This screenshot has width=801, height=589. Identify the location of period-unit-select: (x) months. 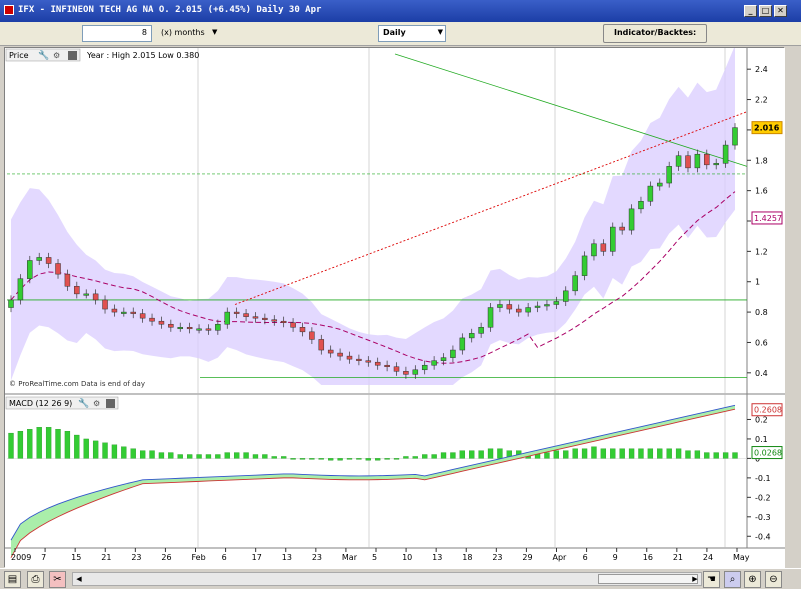
(183, 32).